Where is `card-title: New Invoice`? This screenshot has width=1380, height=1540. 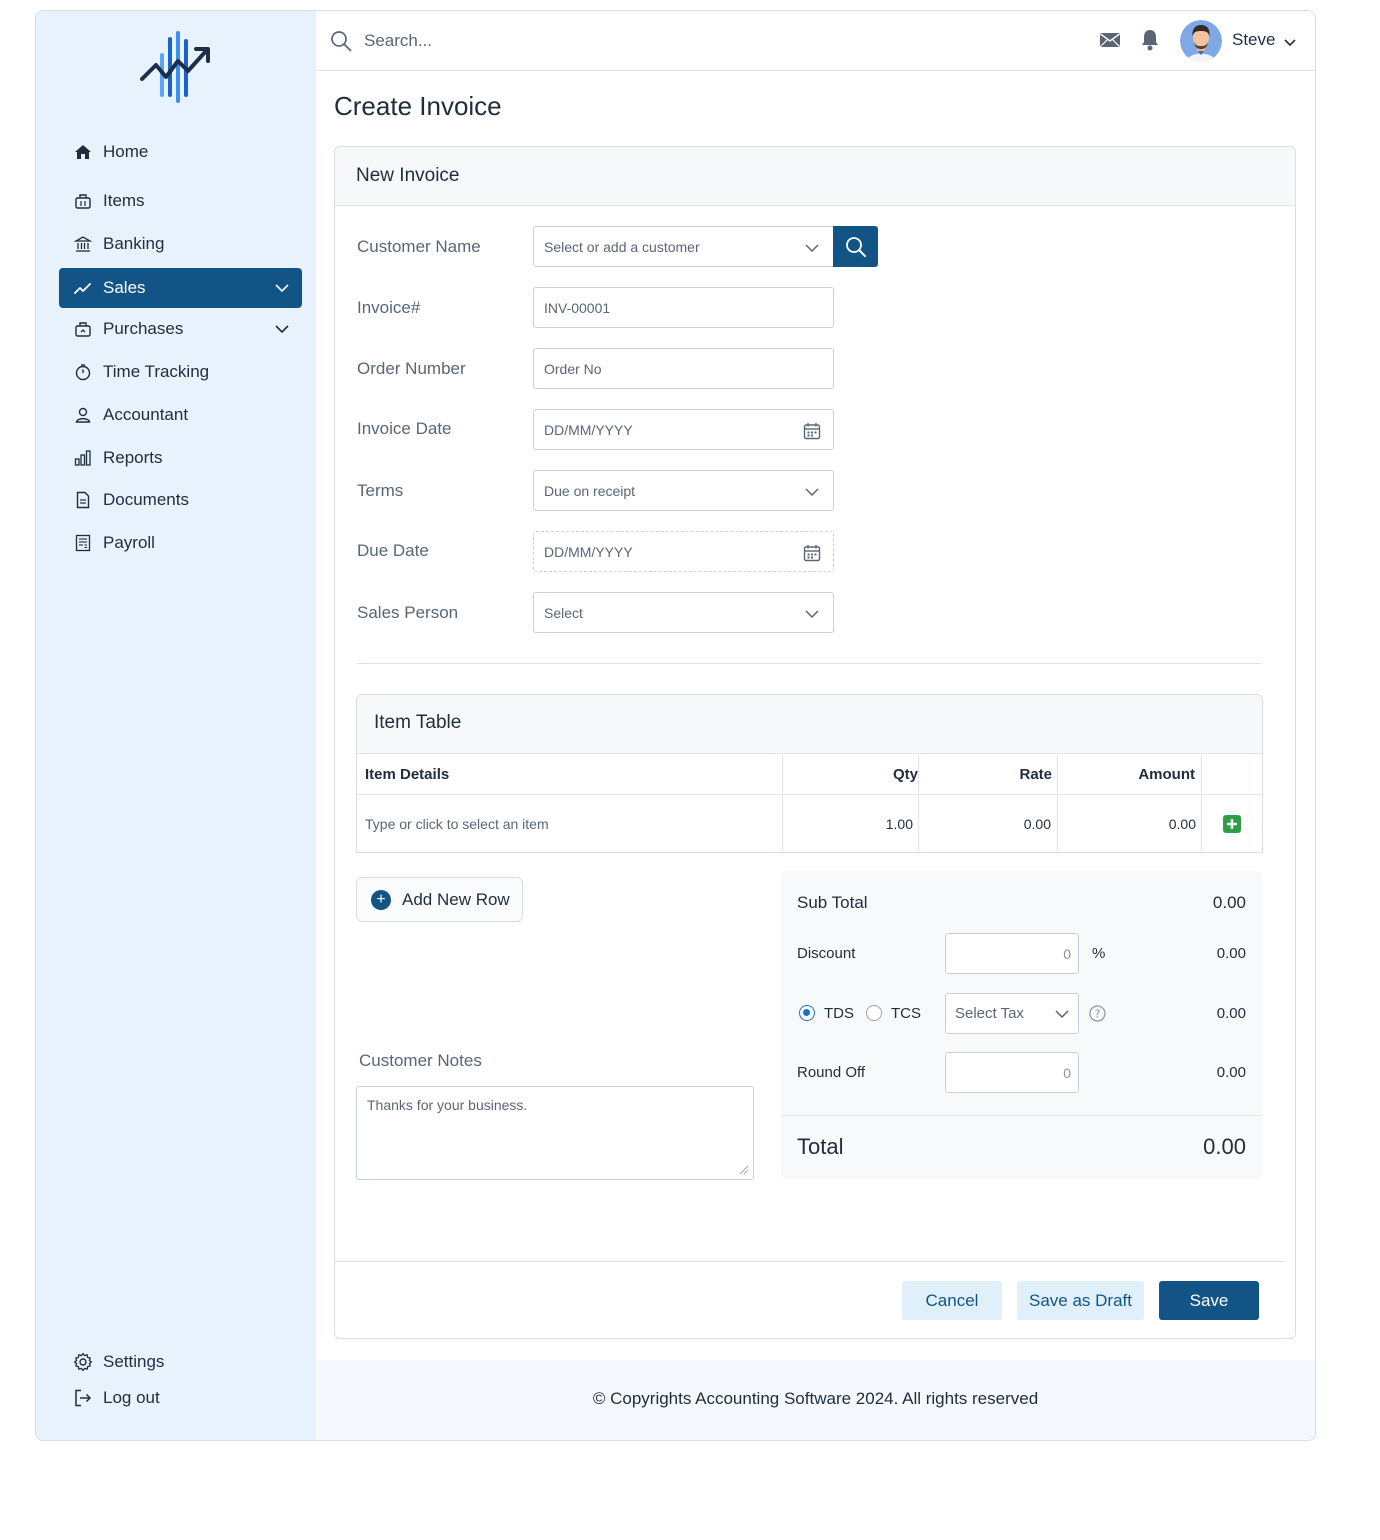 card-title: New Invoice is located at coordinates (408, 175).